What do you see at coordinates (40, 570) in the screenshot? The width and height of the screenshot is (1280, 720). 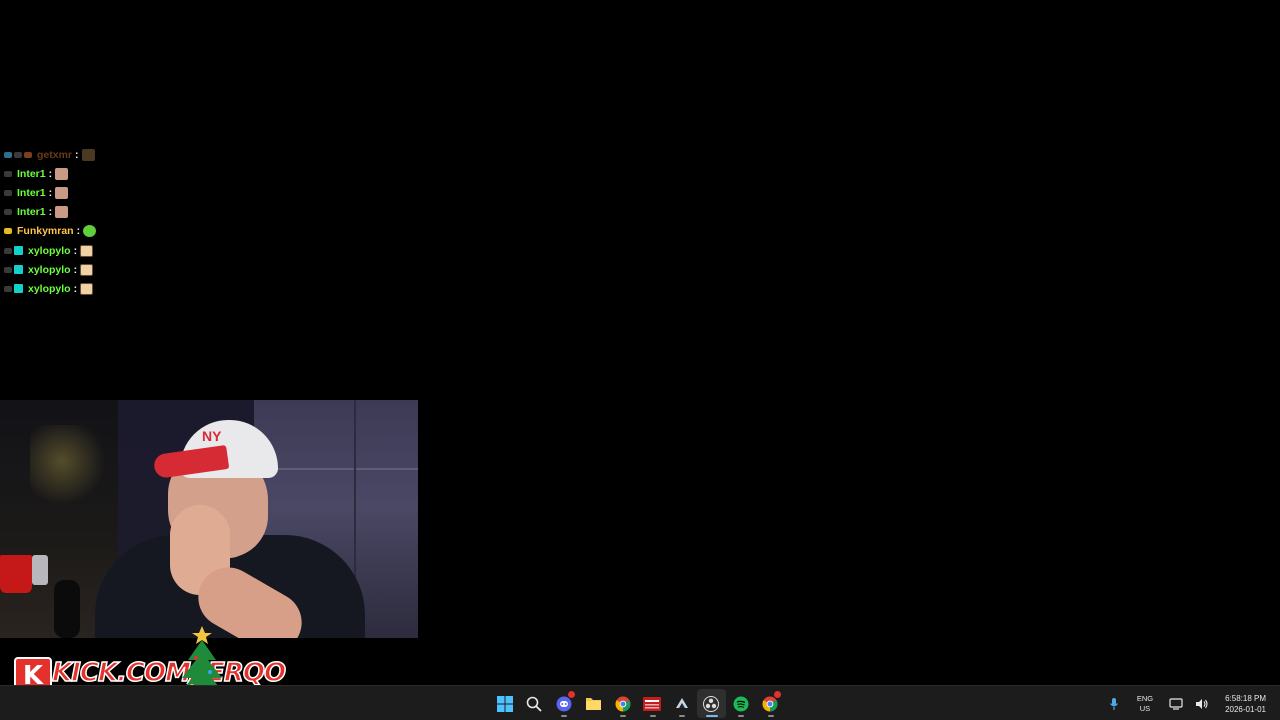 I see `drink-can` at bounding box center [40, 570].